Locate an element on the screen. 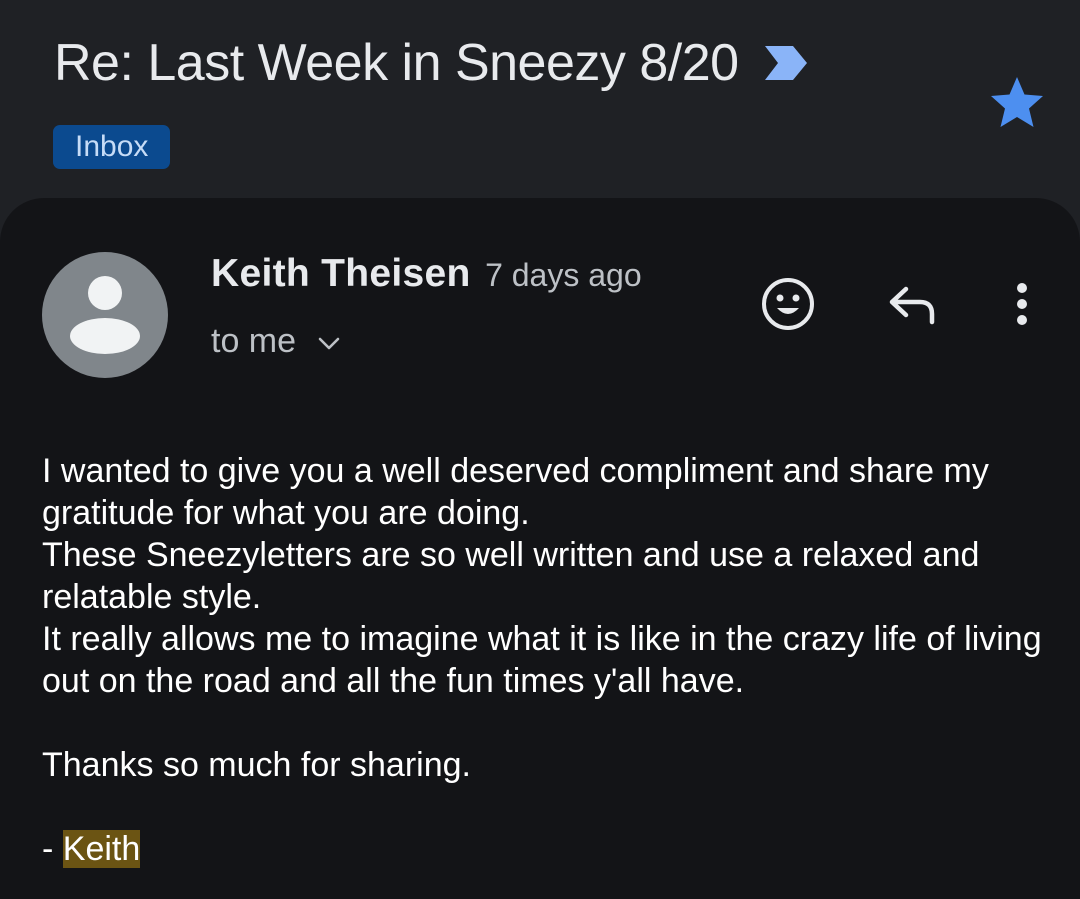 The height and width of the screenshot is (899, 1080). sender-name: Keith Theisen is located at coordinates (341, 273).